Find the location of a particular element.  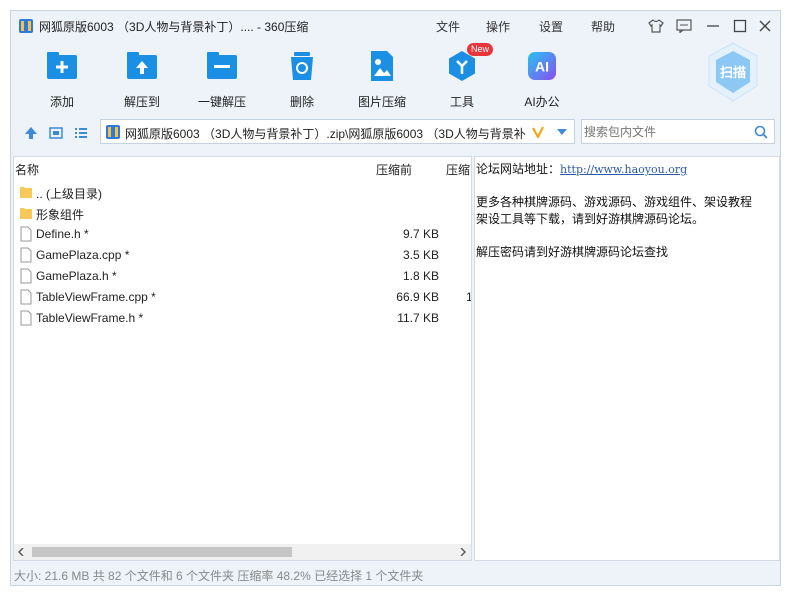

list-item-size: 66.9 KB is located at coordinates (417, 297).